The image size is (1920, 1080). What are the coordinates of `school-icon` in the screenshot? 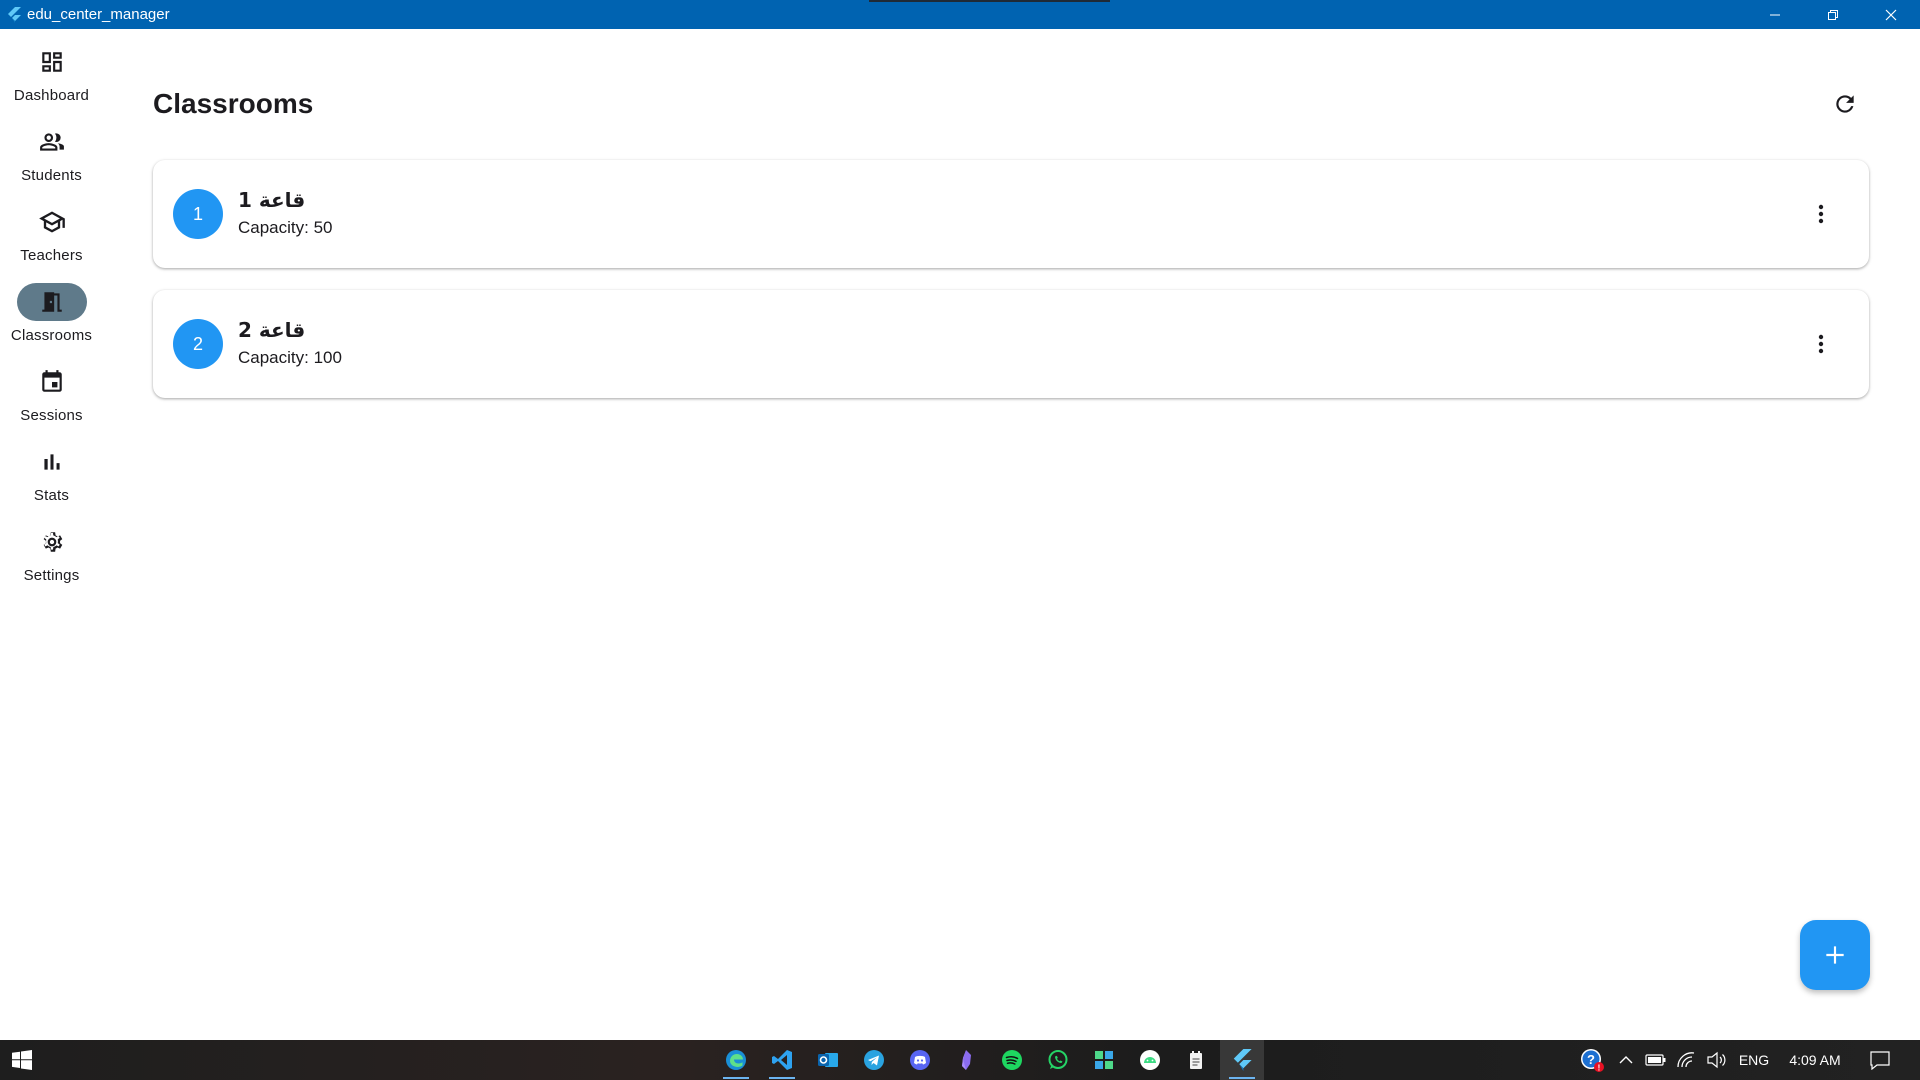 It's located at (51, 222).